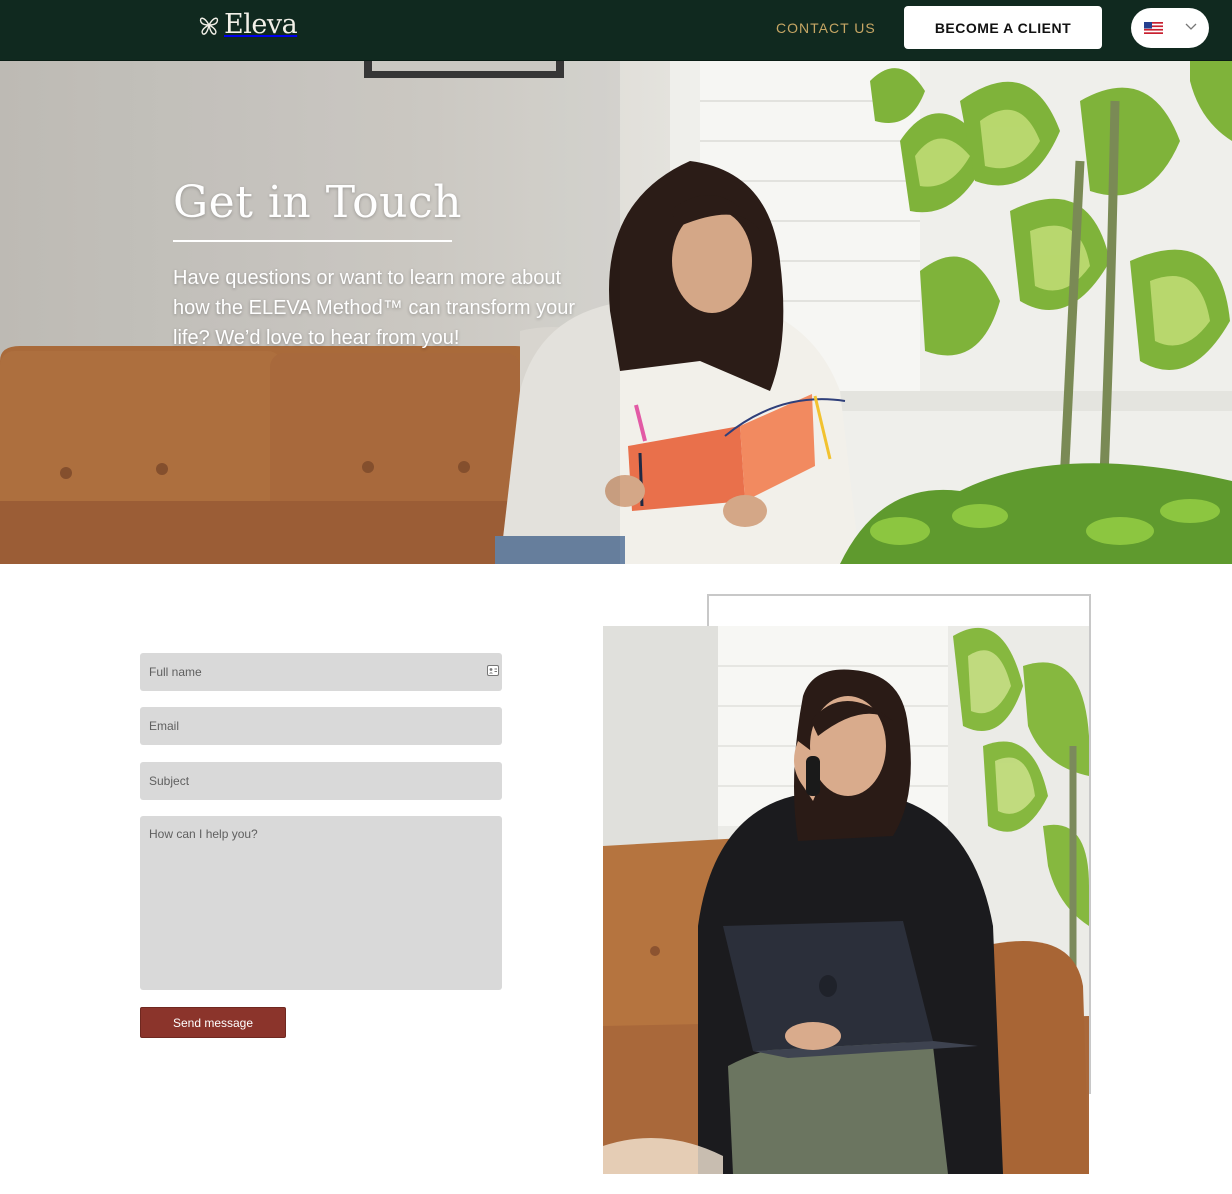  Describe the element at coordinates (1153, 28) in the screenshot. I see `us-flag-icon` at that location.